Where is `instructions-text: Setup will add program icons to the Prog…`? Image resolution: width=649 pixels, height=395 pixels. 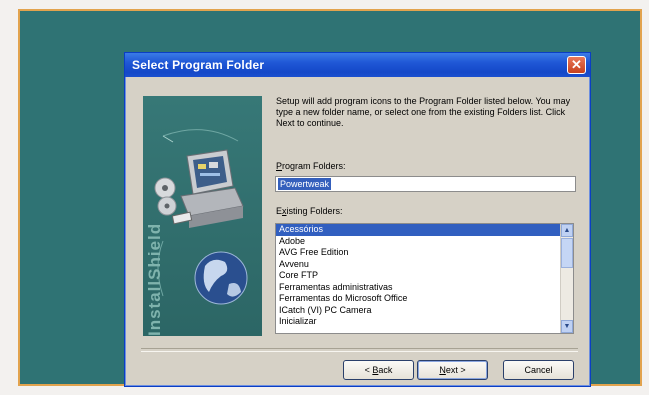 instructions-text: Setup will add program icons to the Prog… is located at coordinates (423, 112).